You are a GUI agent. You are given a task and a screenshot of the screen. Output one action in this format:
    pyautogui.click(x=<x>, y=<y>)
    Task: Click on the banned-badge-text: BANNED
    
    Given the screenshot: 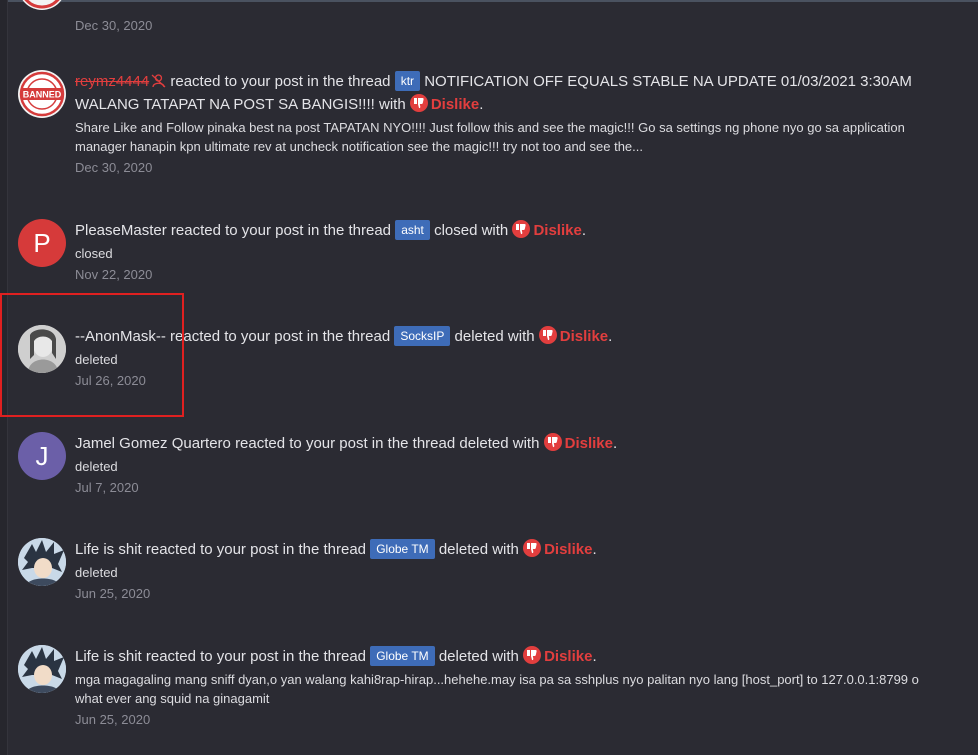 What is the action you would take?
    pyautogui.click(x=42, y=95)
    